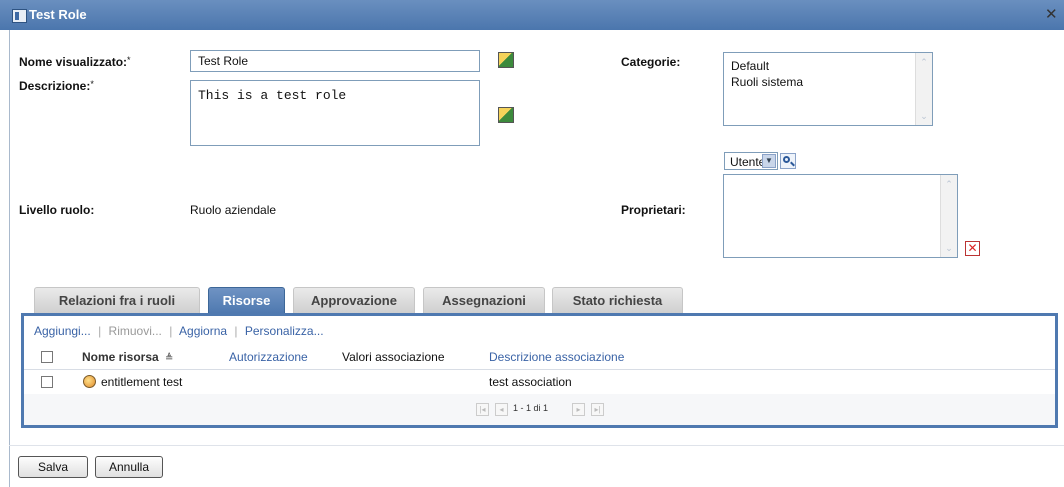 This screenshot has height=487, width=1064. What do you see at coordinates (75, 62) in the screenshot?
I see `display-name-label: Nome visualizzato:*` at bounding box center [75, 62].